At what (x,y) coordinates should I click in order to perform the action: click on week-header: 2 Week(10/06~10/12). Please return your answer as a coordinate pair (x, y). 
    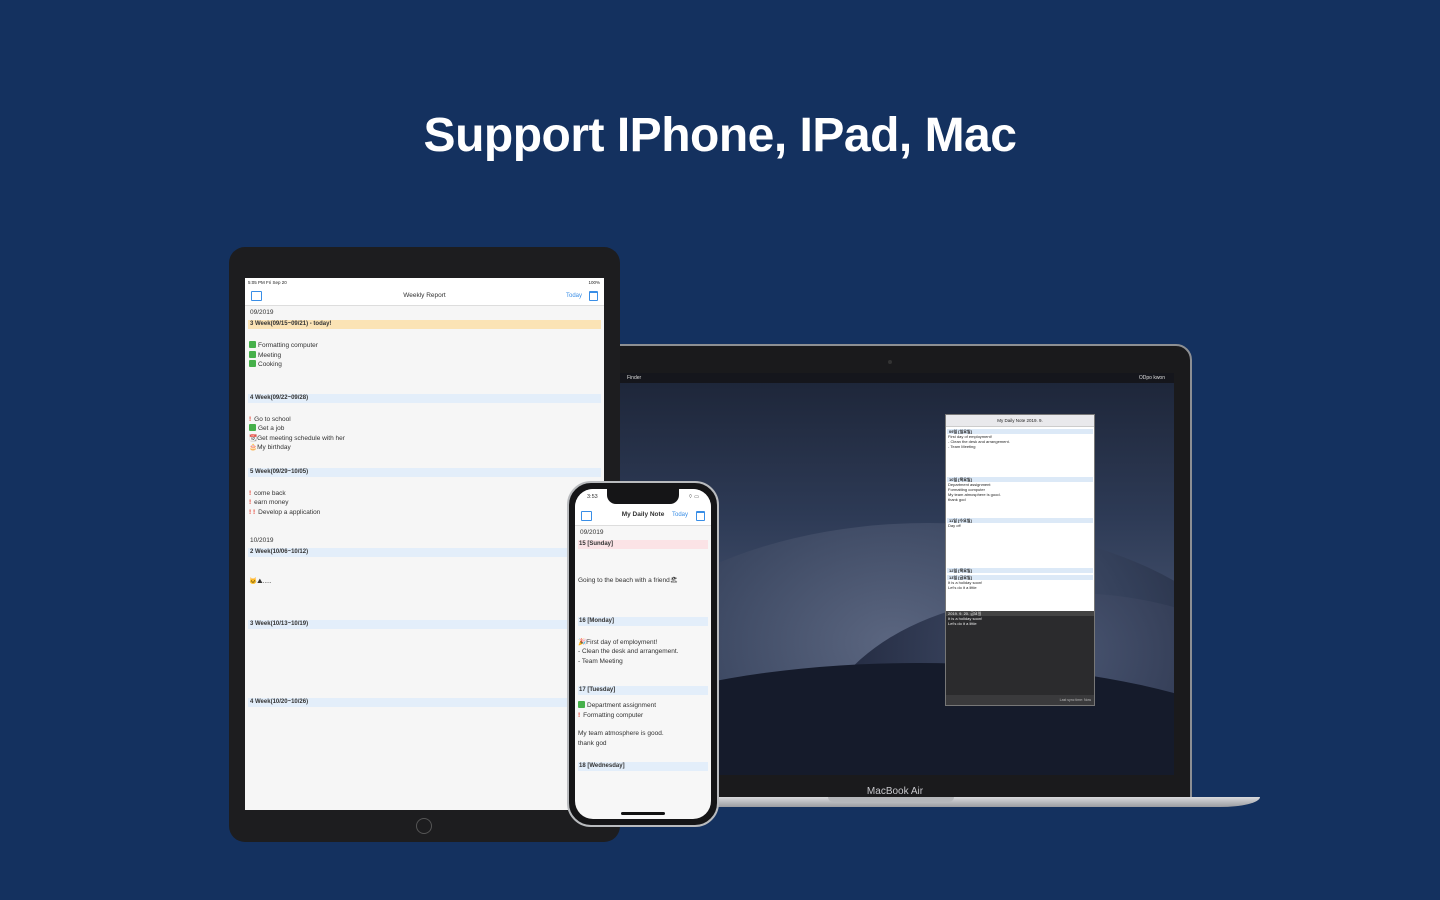
    Looking at the image, I should click on (424, 552).